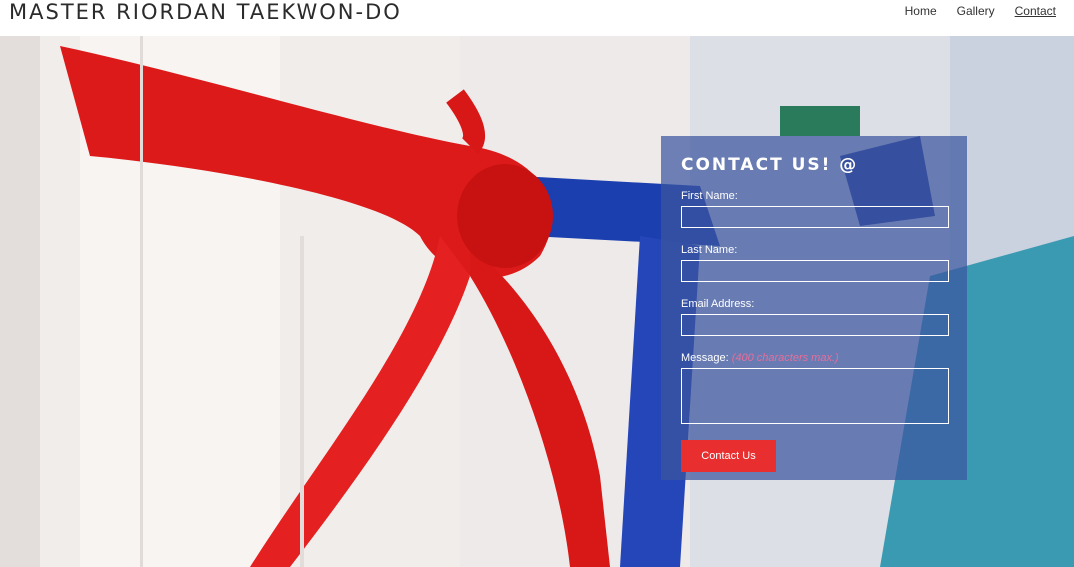 The image size is (1074, 567). What do you see at coordinates (976, 11) in the screenshot?
I see `nav-gallery: Gallery` at bounding box center [976, 11].